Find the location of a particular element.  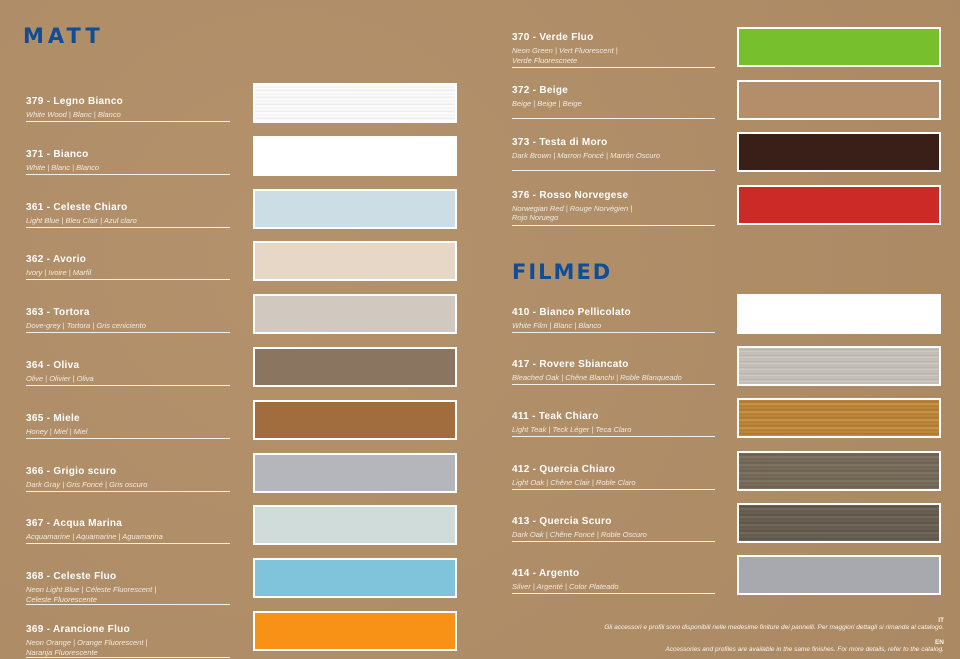

color-translations: Light Blue | Bleu Clair | Azul claro is located at coordinates (81, 220).